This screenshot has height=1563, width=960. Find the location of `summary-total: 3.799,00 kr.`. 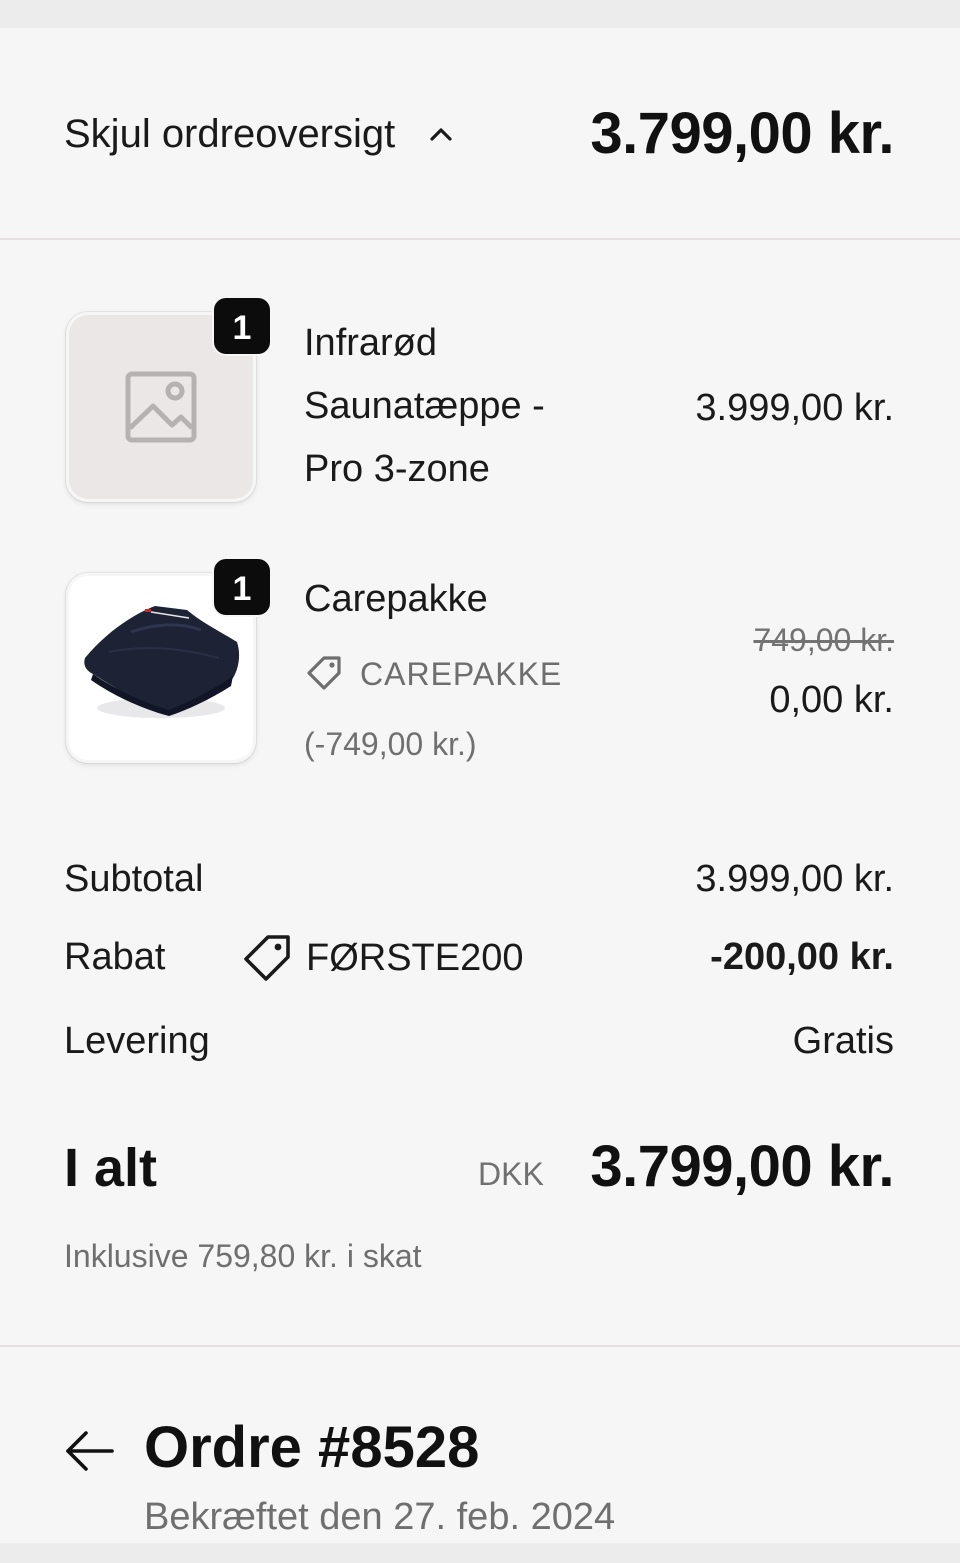

summary-total: 3.799,00 kr. is located at coordinates (742, 133).